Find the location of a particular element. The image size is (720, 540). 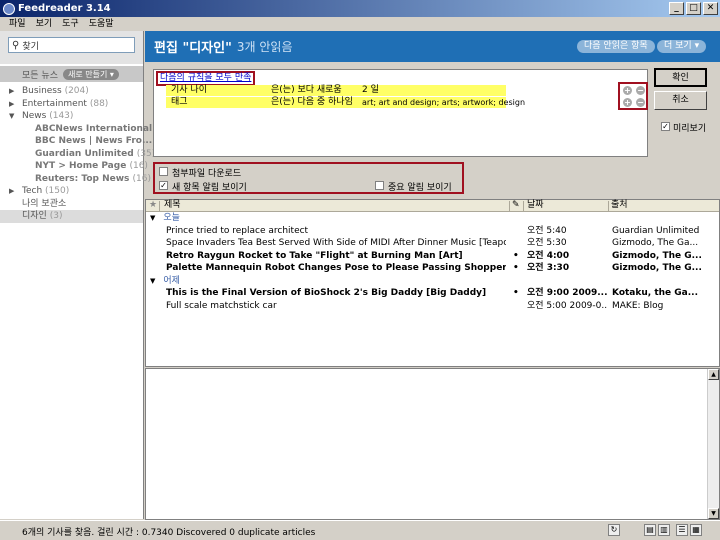

sidebar-item-reuters: Reuters: Top News (16) is located at coordinates (75, 179).